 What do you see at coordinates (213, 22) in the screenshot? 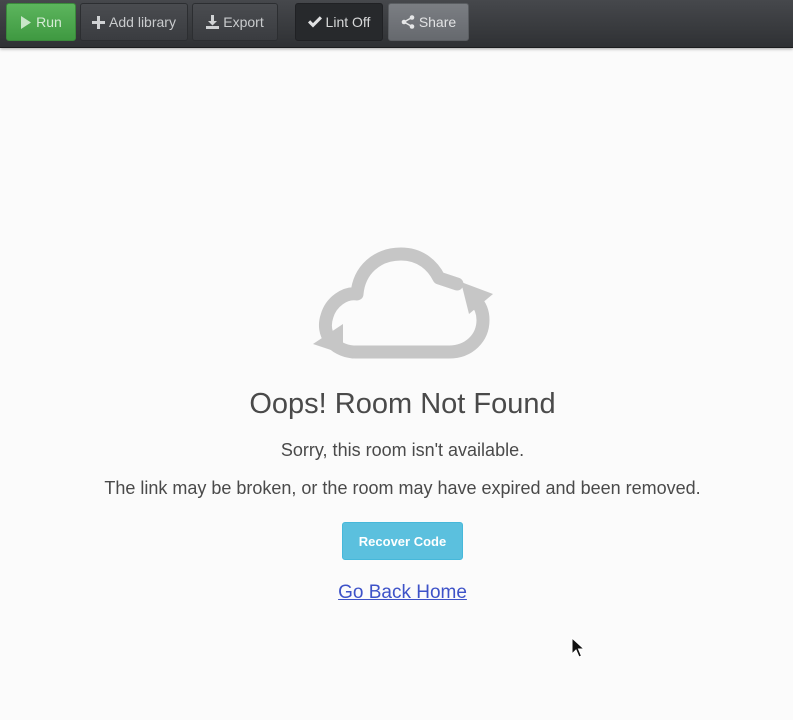
I see `download-icon` at bounding box center [213, 22].